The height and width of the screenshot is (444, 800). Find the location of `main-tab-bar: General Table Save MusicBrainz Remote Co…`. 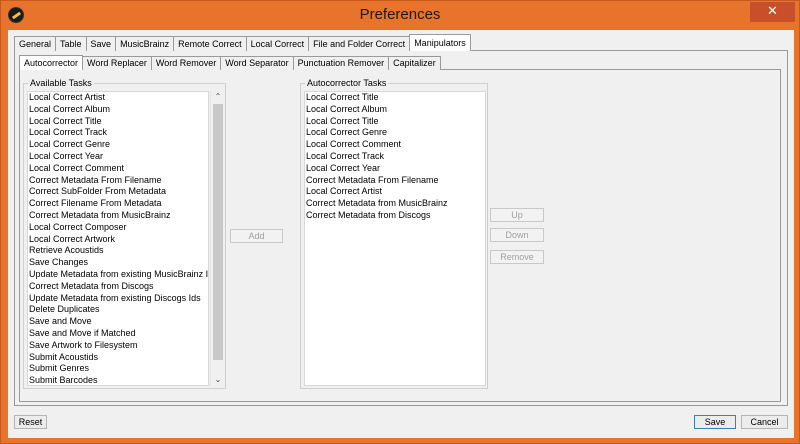

main-tab-bar: General Table Save MusicBrainz Remote Co… is located at coordinates (242, 42).